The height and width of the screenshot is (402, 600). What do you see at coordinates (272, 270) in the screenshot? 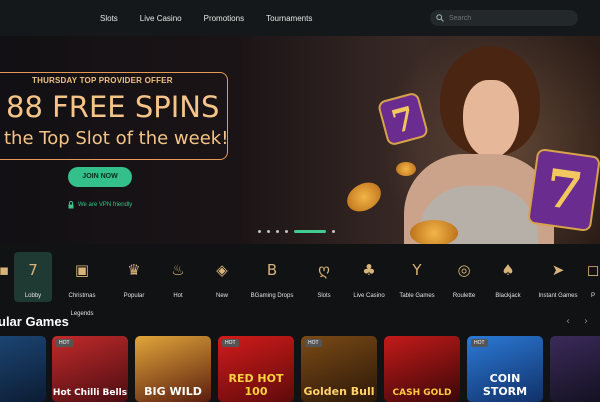
I see `b-icon: B` at bounding box center [272, 270].